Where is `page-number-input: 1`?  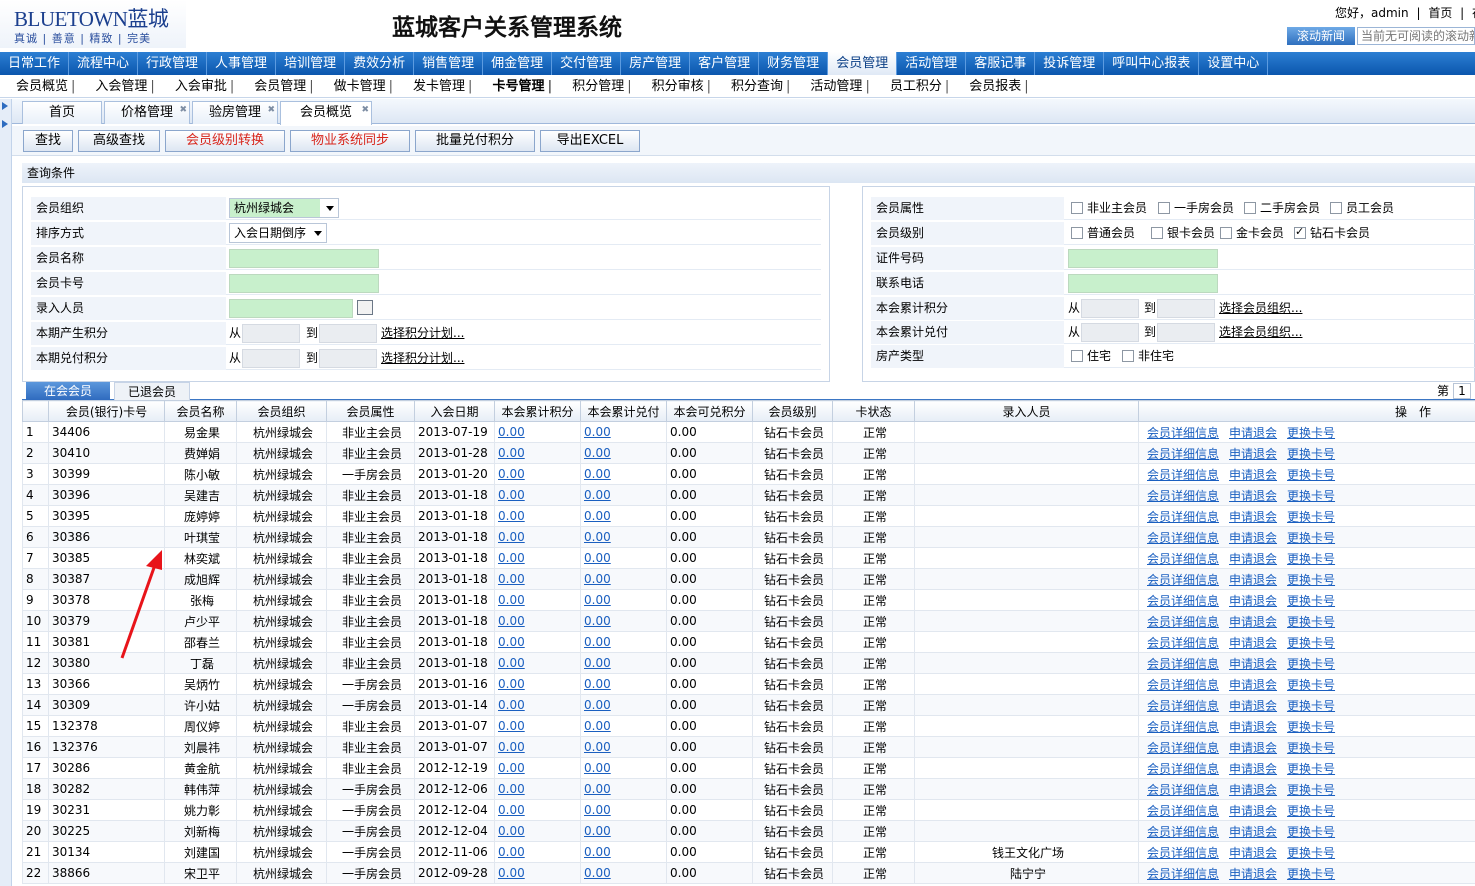 page-number-input: 1 is located at coordinates (1462, 391).